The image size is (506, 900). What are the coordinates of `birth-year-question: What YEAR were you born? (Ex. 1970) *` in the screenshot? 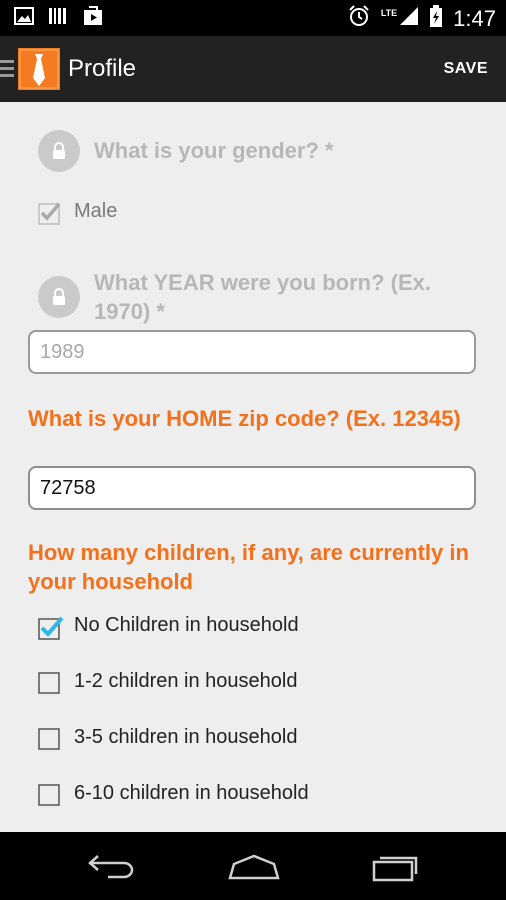 It's located at (262, 297).